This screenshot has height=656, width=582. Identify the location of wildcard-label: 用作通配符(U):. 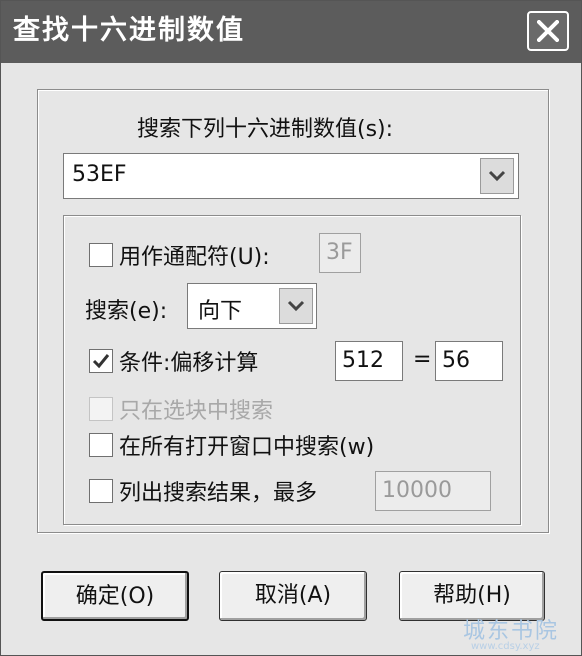
(194, 257).